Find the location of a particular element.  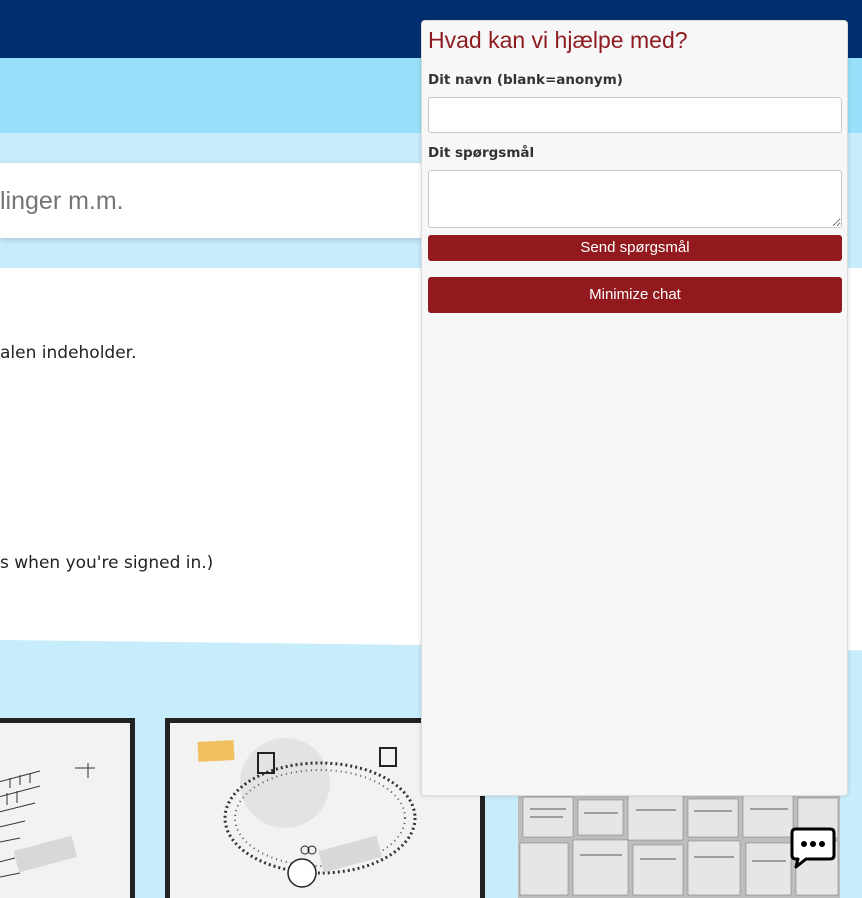

search-placeholder: linger m.m. is located at coordinates (62, 201).